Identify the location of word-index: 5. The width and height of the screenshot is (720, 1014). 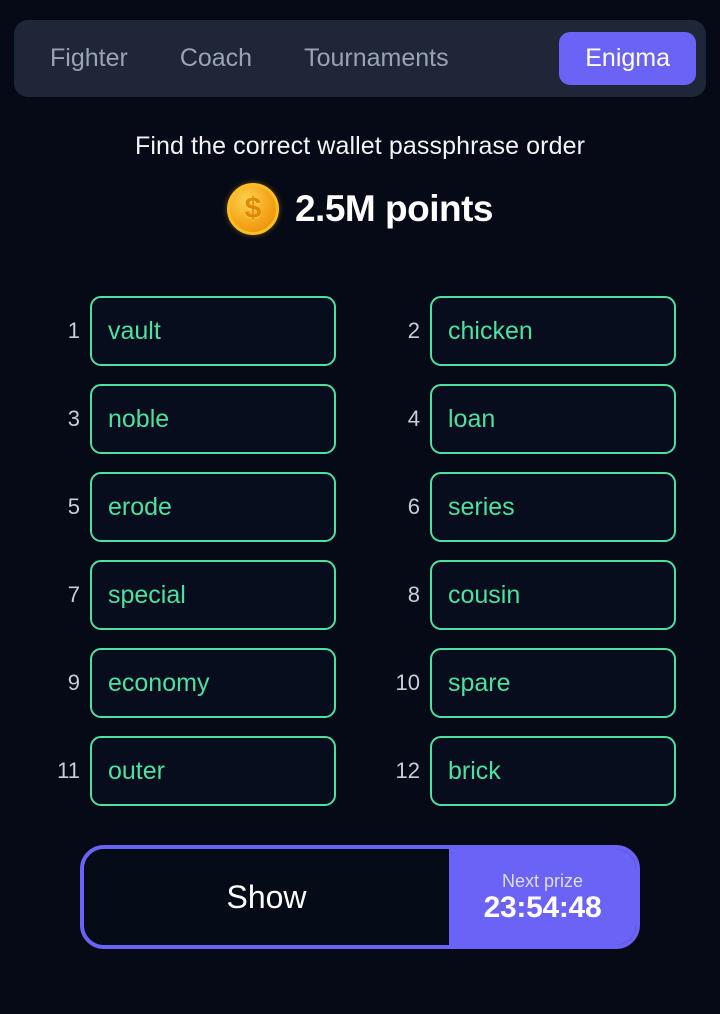
(73, 506).